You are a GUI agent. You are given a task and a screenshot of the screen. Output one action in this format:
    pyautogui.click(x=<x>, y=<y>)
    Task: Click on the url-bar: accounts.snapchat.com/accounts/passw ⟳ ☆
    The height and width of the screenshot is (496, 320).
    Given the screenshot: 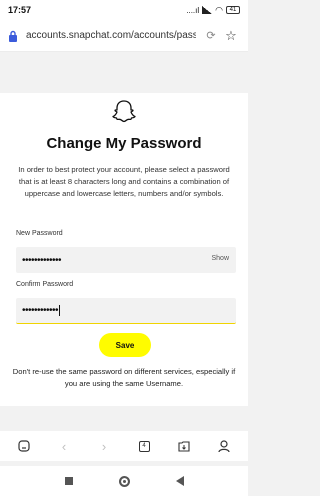 What is the action you would take?
    pyautogui.click(x=124, y=36)
    